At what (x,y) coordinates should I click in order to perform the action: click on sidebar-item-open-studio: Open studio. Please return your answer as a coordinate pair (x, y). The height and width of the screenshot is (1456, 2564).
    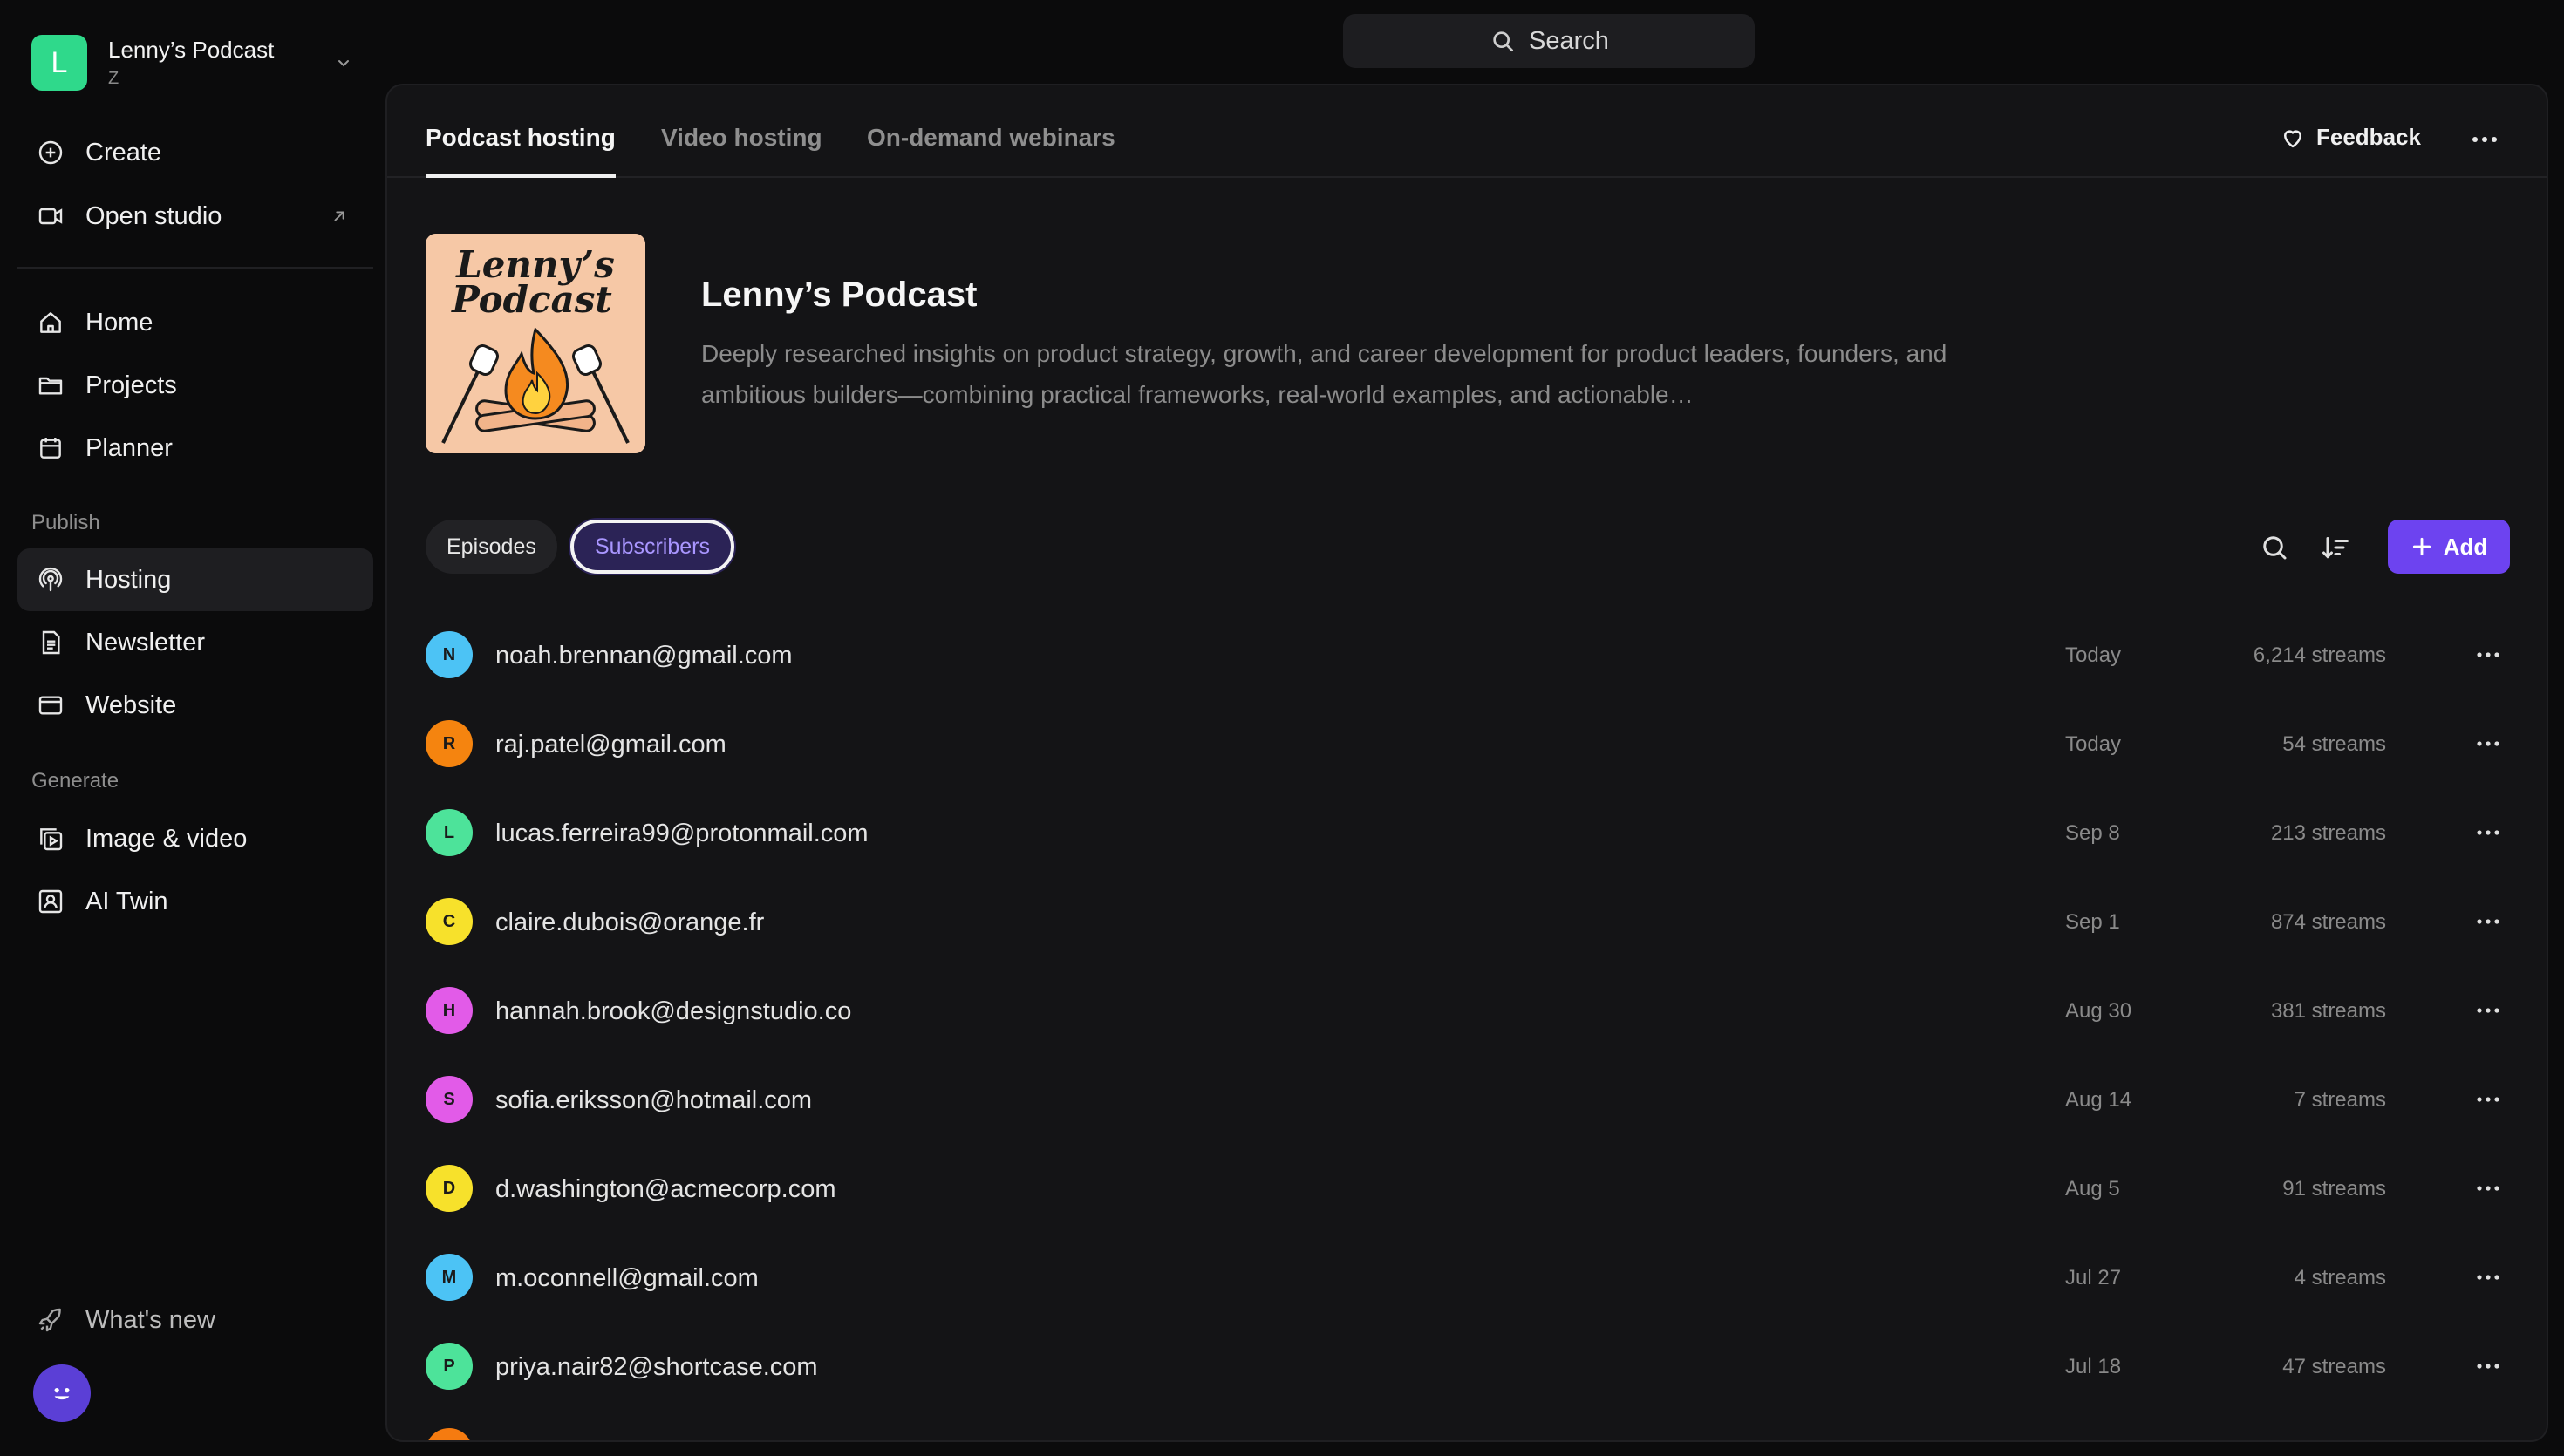
    Looking at the image, I should click on (195, 216).